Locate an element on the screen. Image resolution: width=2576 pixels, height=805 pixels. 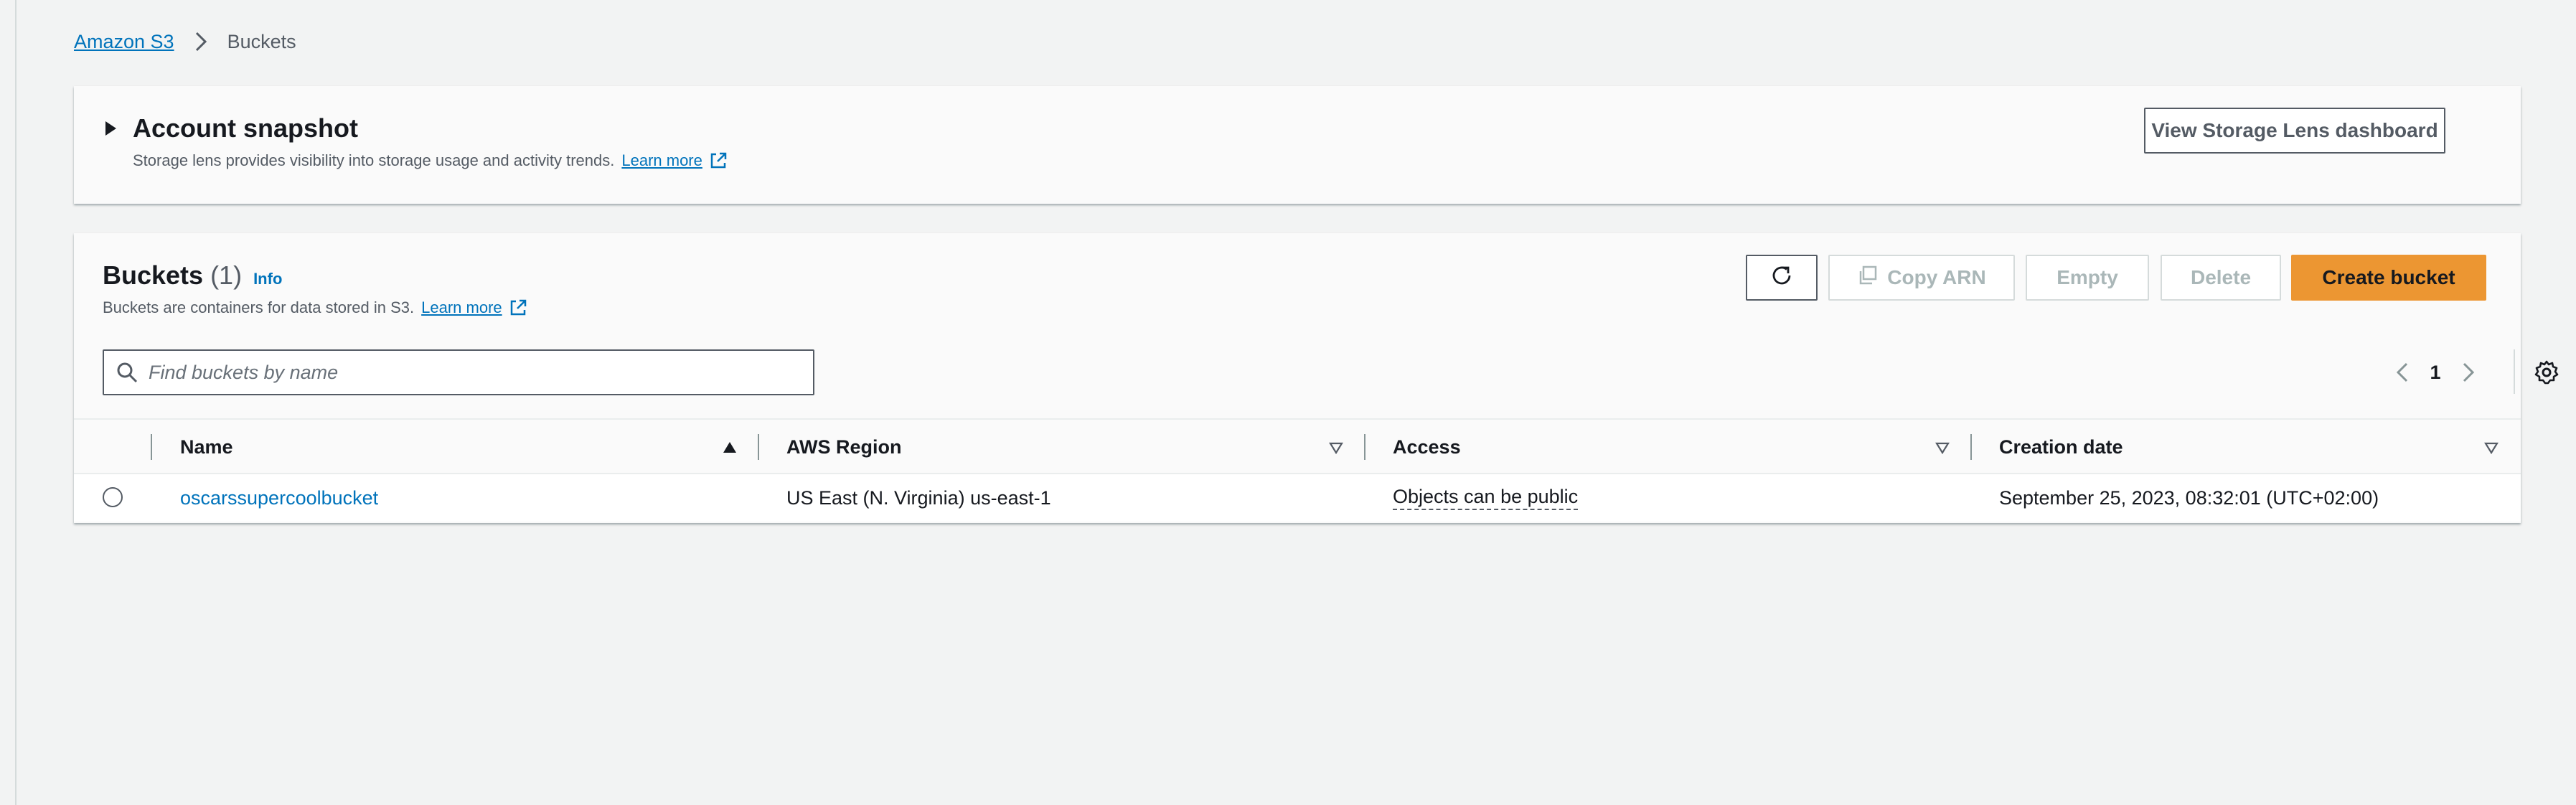
snapshot-learn-more-link: Learn more is located at coordinates (661, 160).